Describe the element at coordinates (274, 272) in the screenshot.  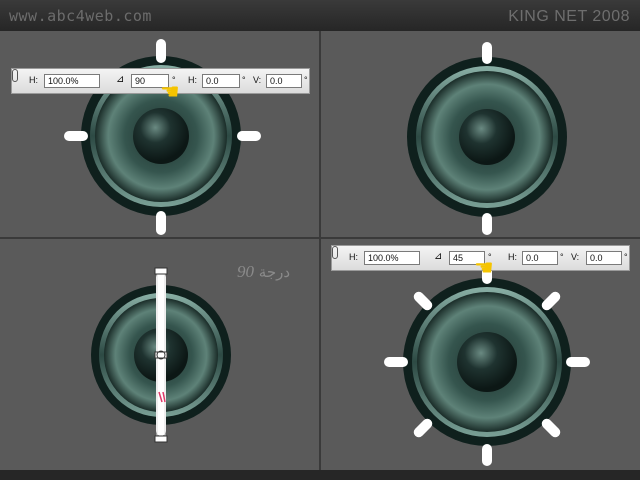
I see `caption-word: درجة` at that location.